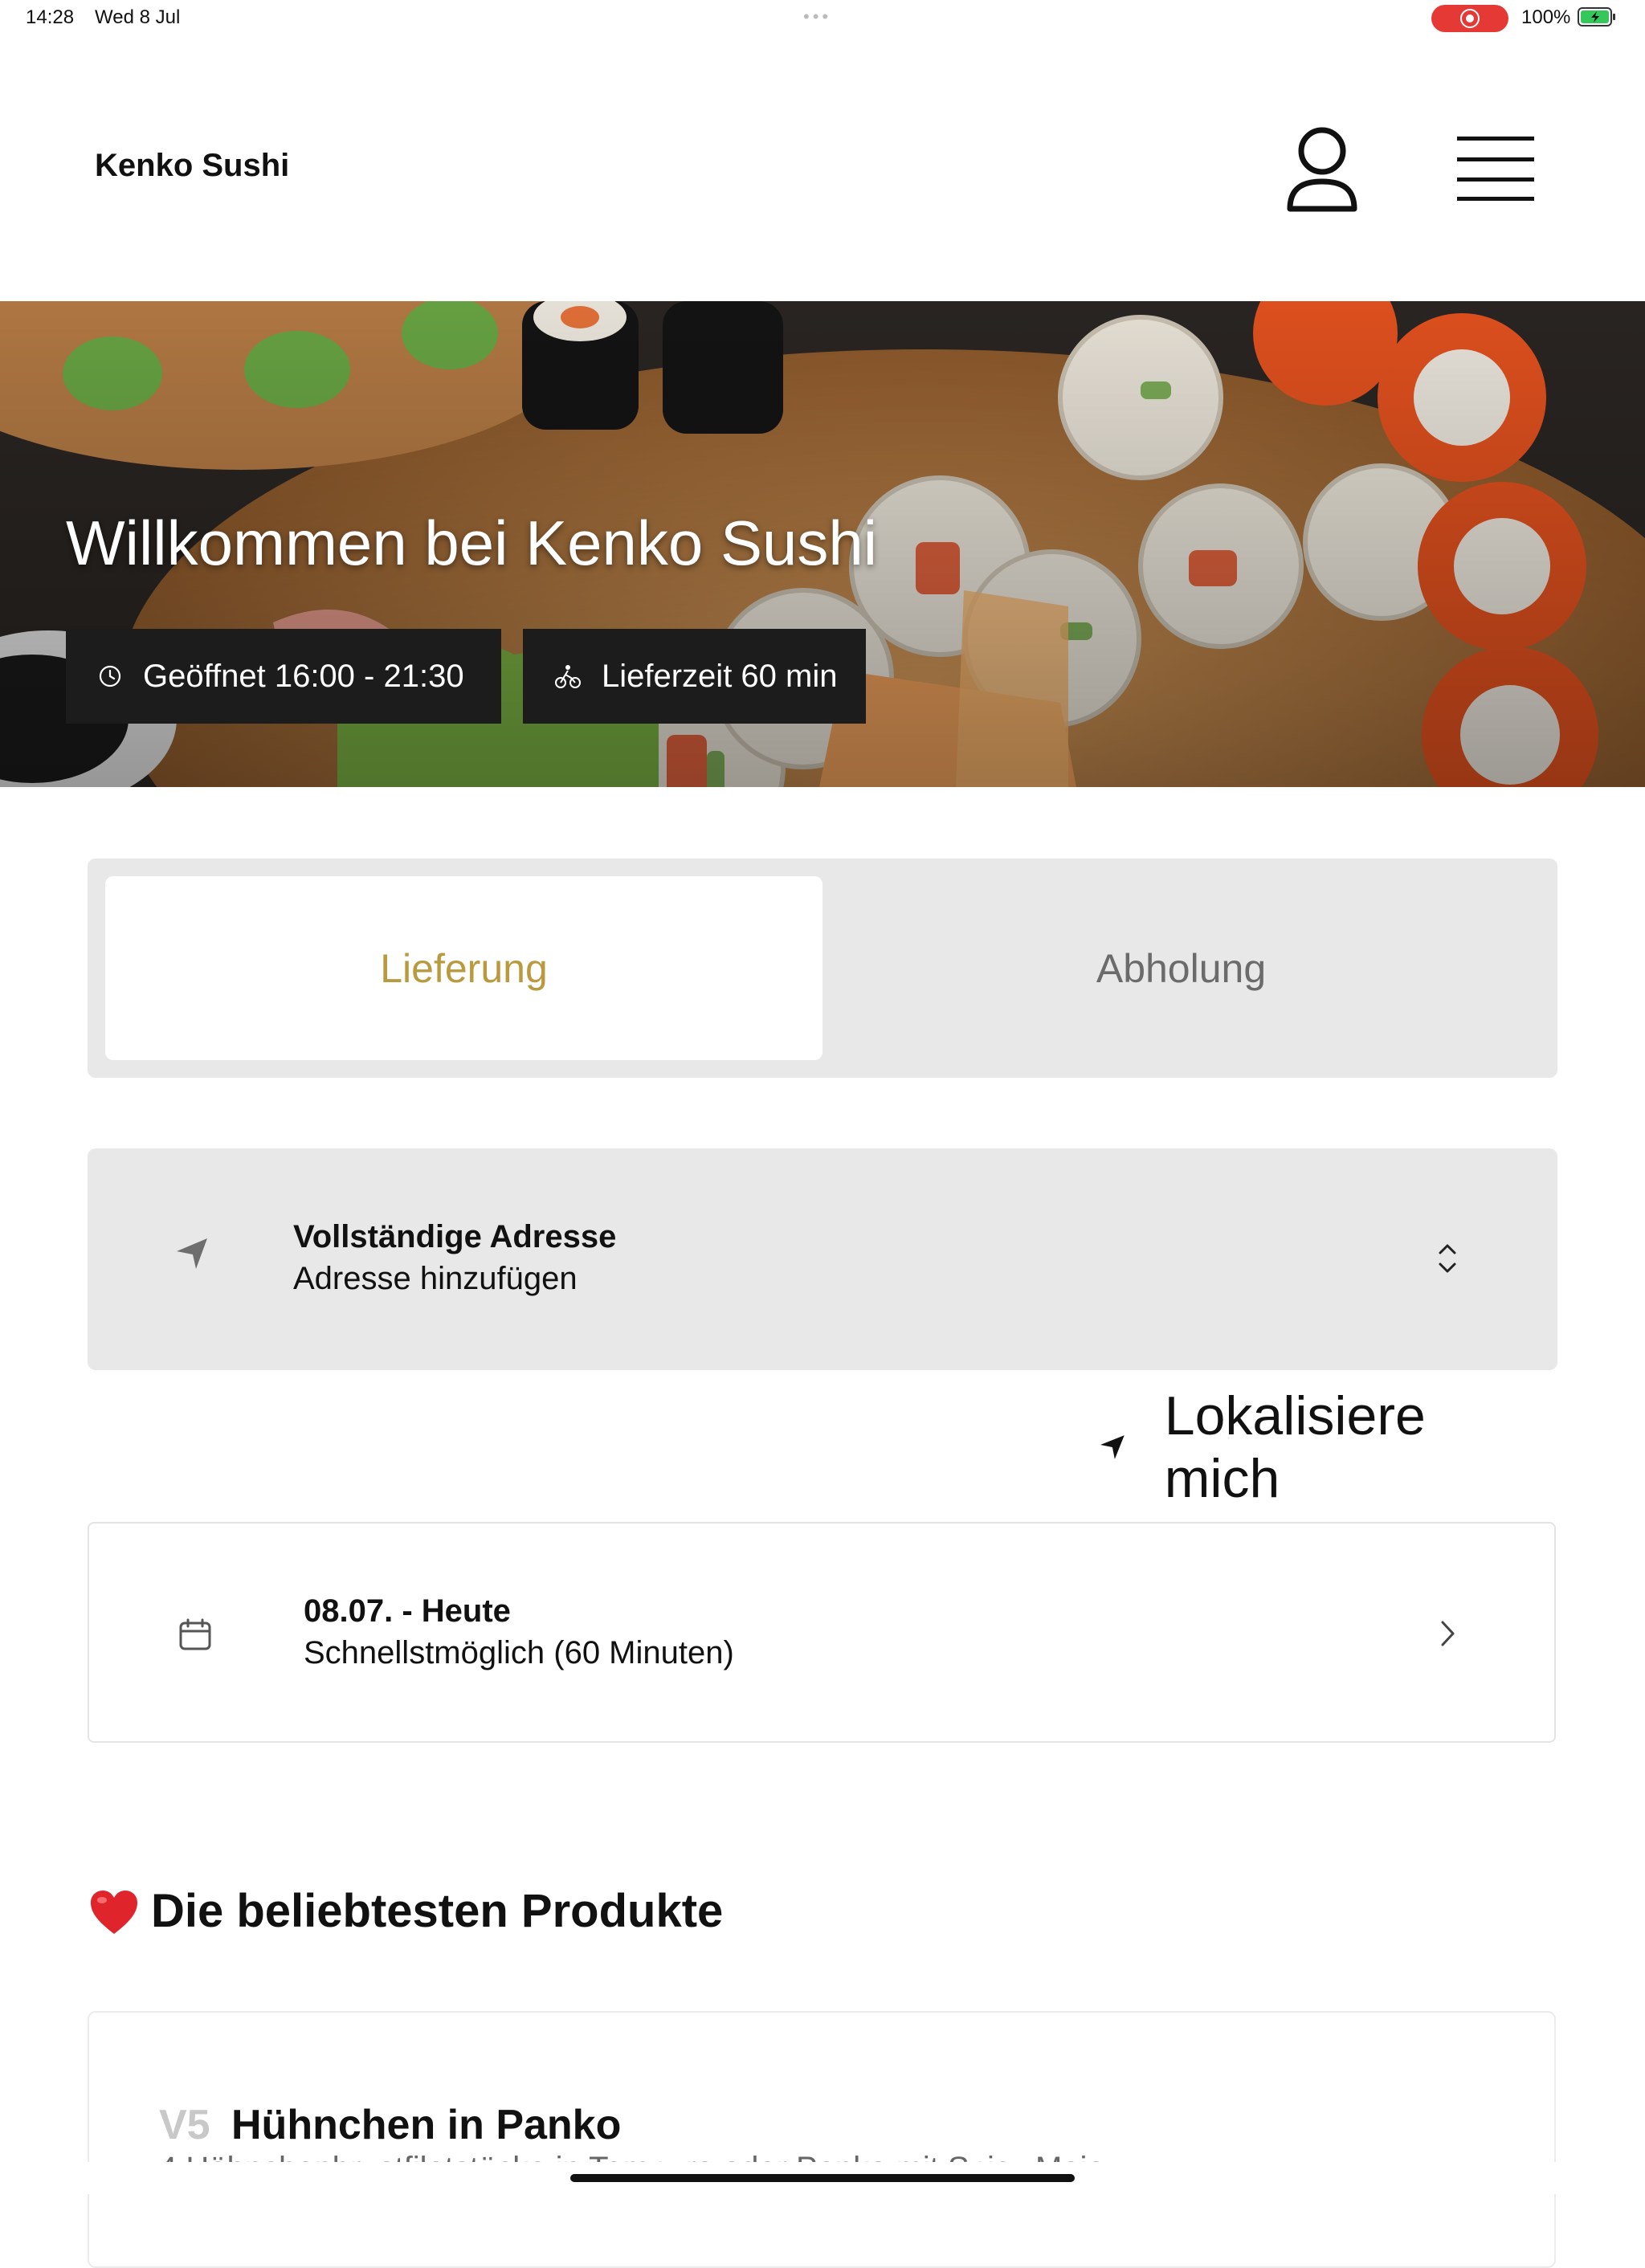 The image size is (1645, 2268). Describe the element at coordinates (1181, 968) in the screenshot. I see `tab-pickup: Abholung` at that location.